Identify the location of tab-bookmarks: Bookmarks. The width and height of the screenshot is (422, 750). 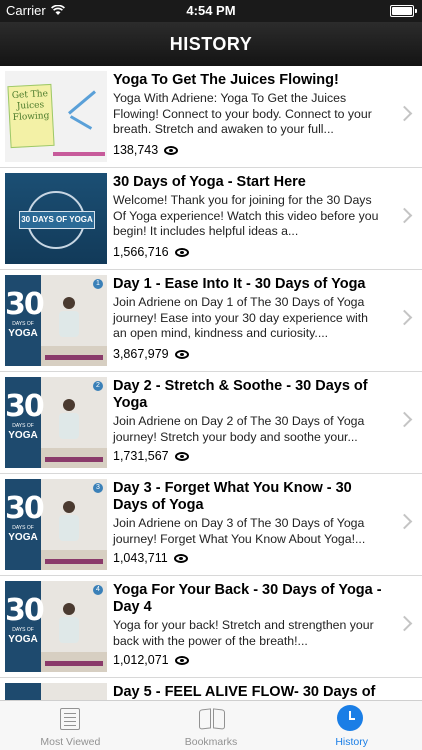
(211, 725).